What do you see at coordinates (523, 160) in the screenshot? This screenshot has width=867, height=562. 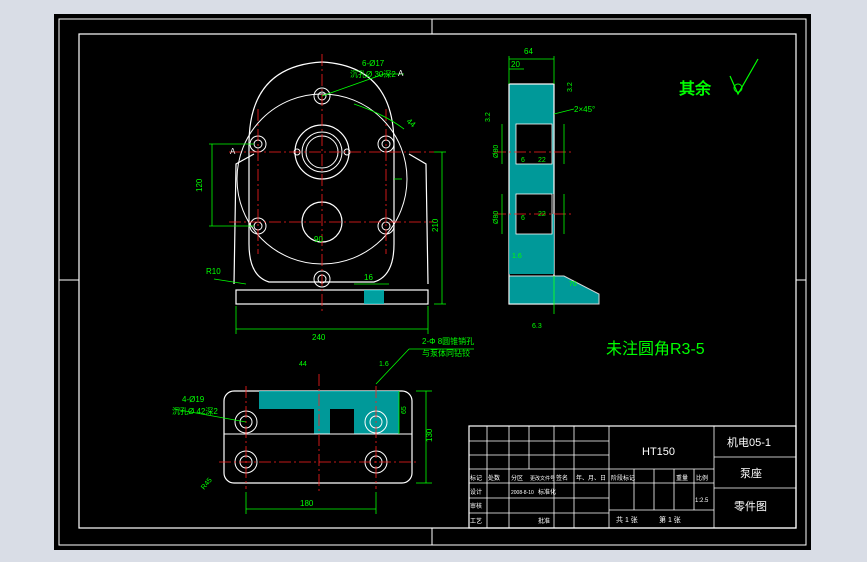 I see `dim-side-6a: 6` at bounding box center [523, 160].